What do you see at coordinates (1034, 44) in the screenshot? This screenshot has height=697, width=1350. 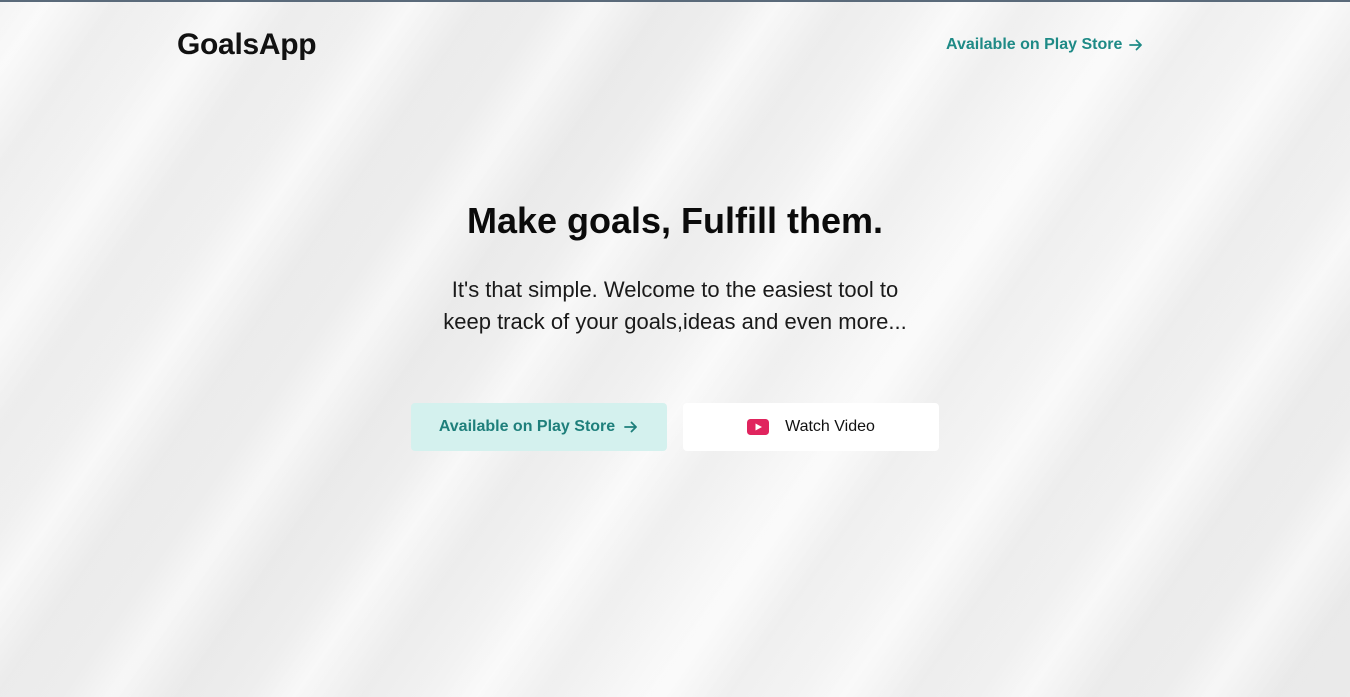 I see `nav-play-store-label: Available on Play Store` at bounding box center [1034, 44].